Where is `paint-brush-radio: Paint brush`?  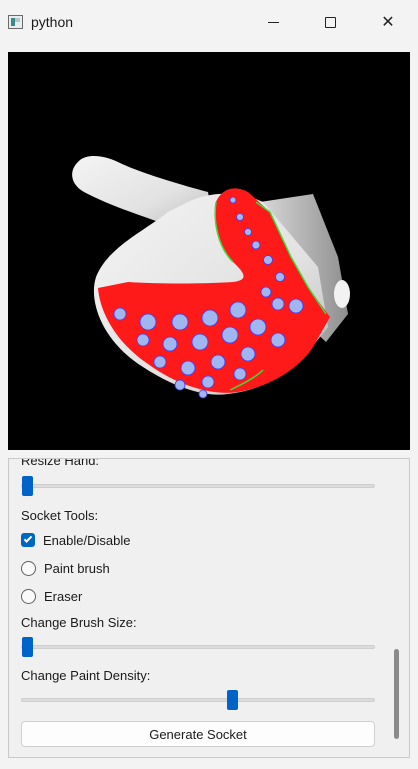
paint-brush-radio: Paint brush is located at coordinates (65, 568).